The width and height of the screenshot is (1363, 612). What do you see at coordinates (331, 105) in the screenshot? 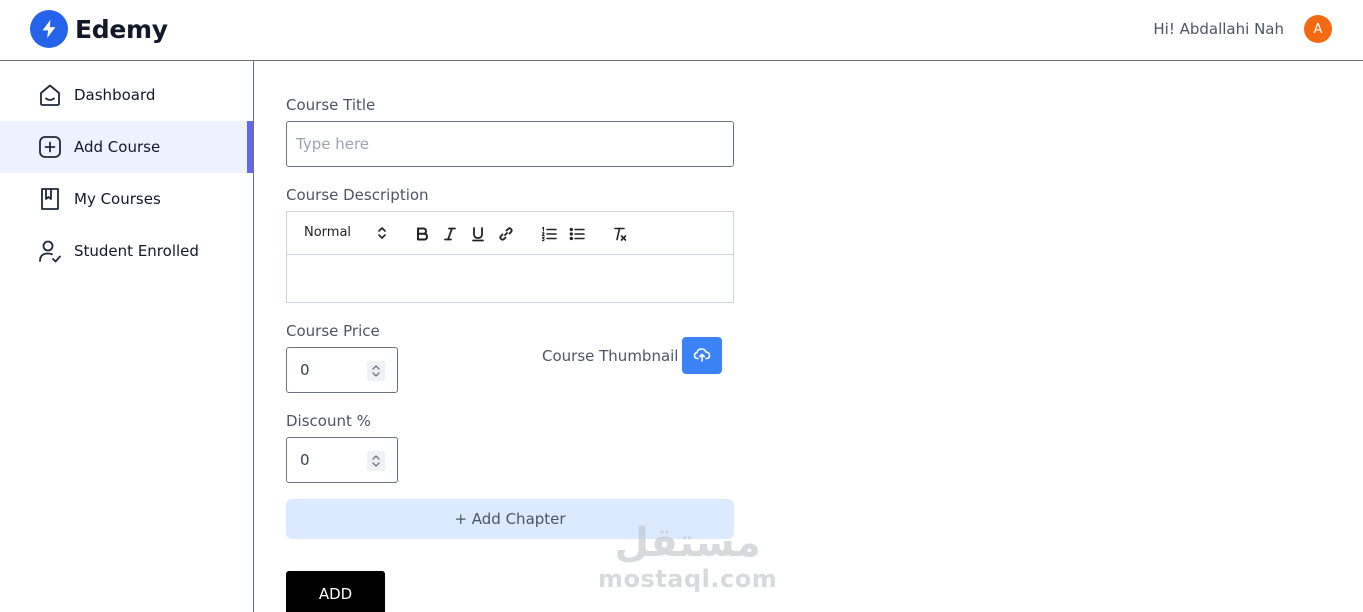
I see `course-title-label: Course Title` at bounding box center [331, 105].